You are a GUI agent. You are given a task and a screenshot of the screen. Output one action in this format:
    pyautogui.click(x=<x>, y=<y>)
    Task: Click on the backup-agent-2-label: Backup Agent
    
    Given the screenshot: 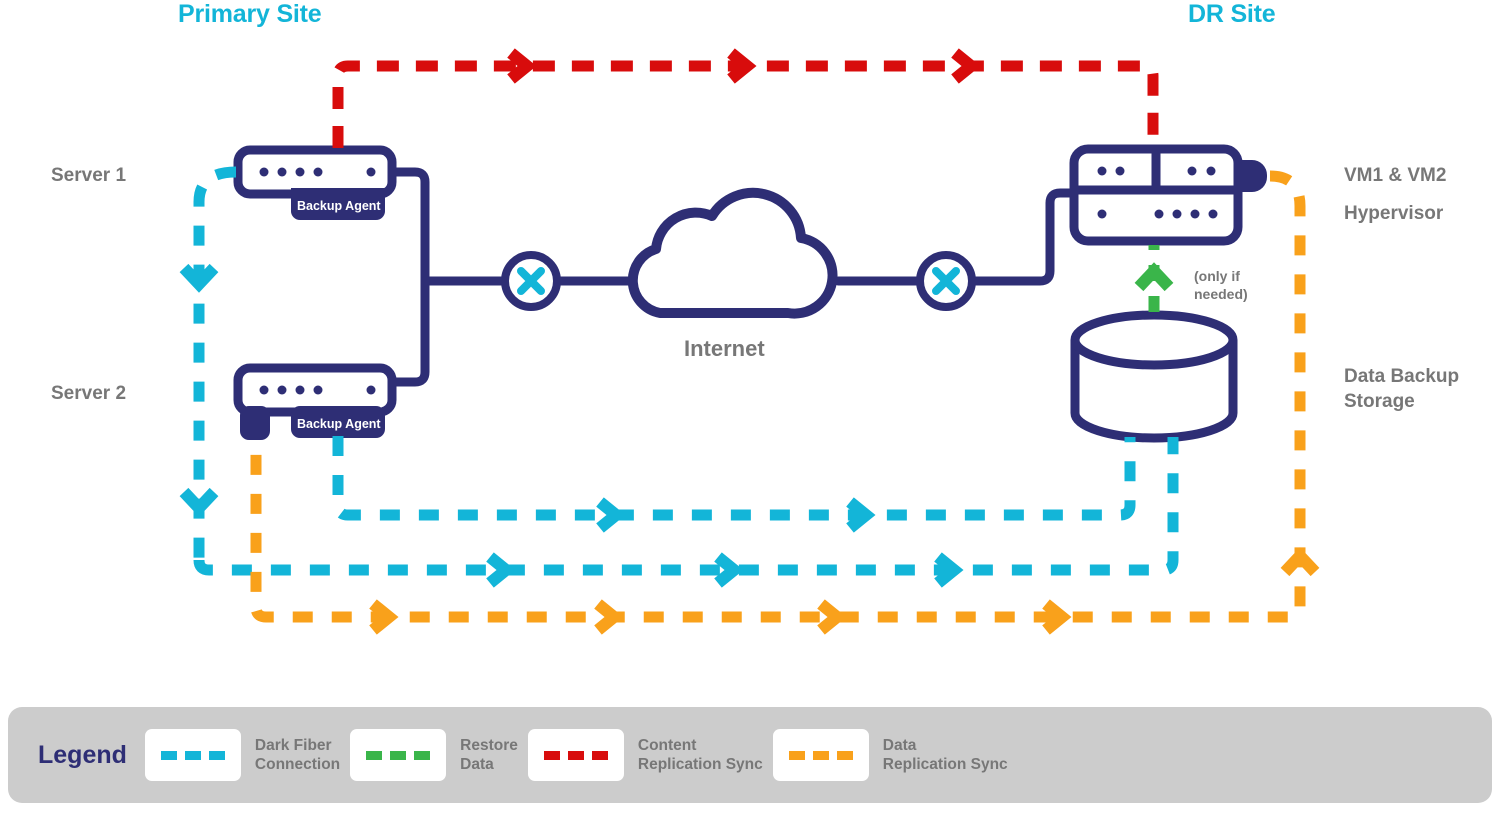 What is the action you would take?
    pyautogui.click(x=339, y=424)
    